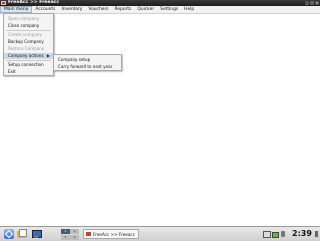 The width and height of the screenshot is (320, 241). I want to click on menu-item-company-actions-label: Company actions, so click(26, 55).